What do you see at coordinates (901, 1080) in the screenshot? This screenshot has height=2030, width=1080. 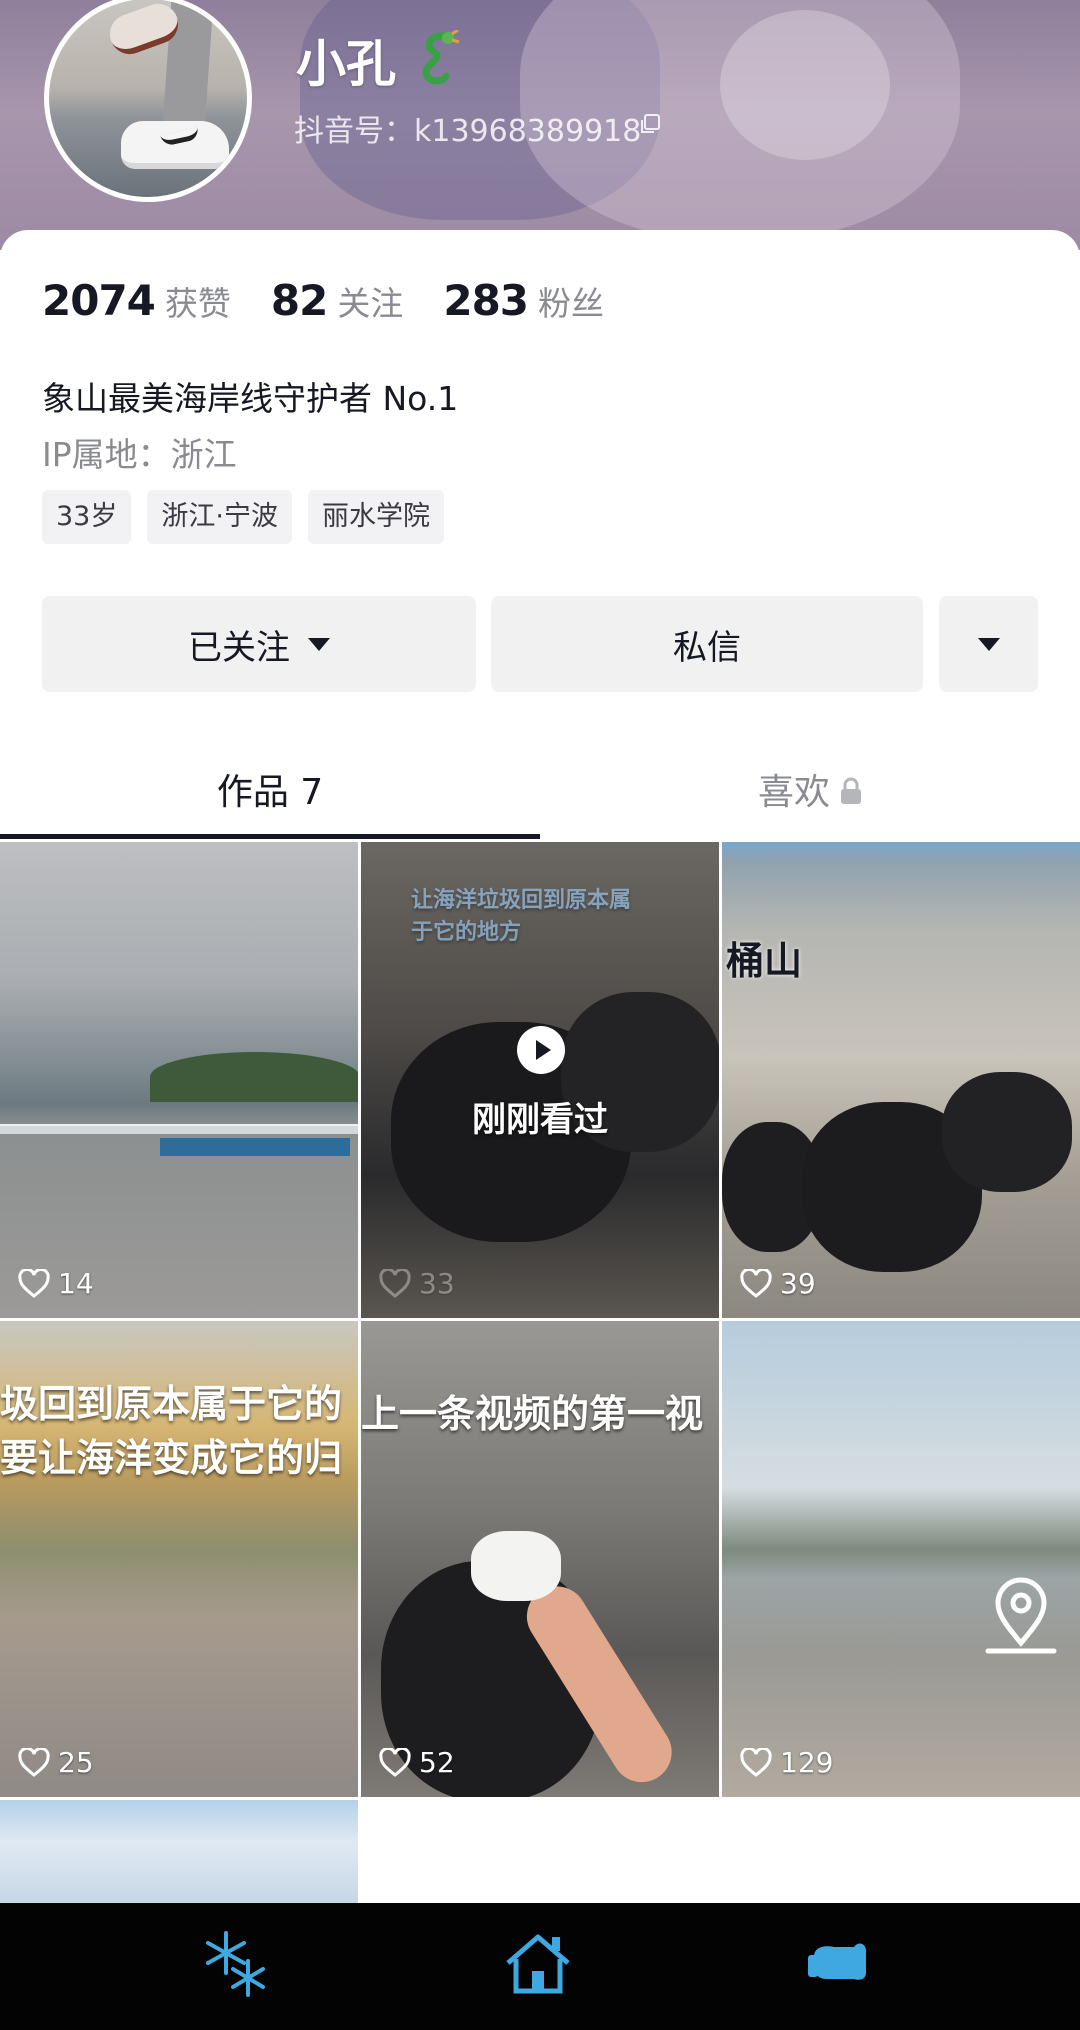 I see `video-thumbnail: 桶山 39` at bounding box center [901, 1080].